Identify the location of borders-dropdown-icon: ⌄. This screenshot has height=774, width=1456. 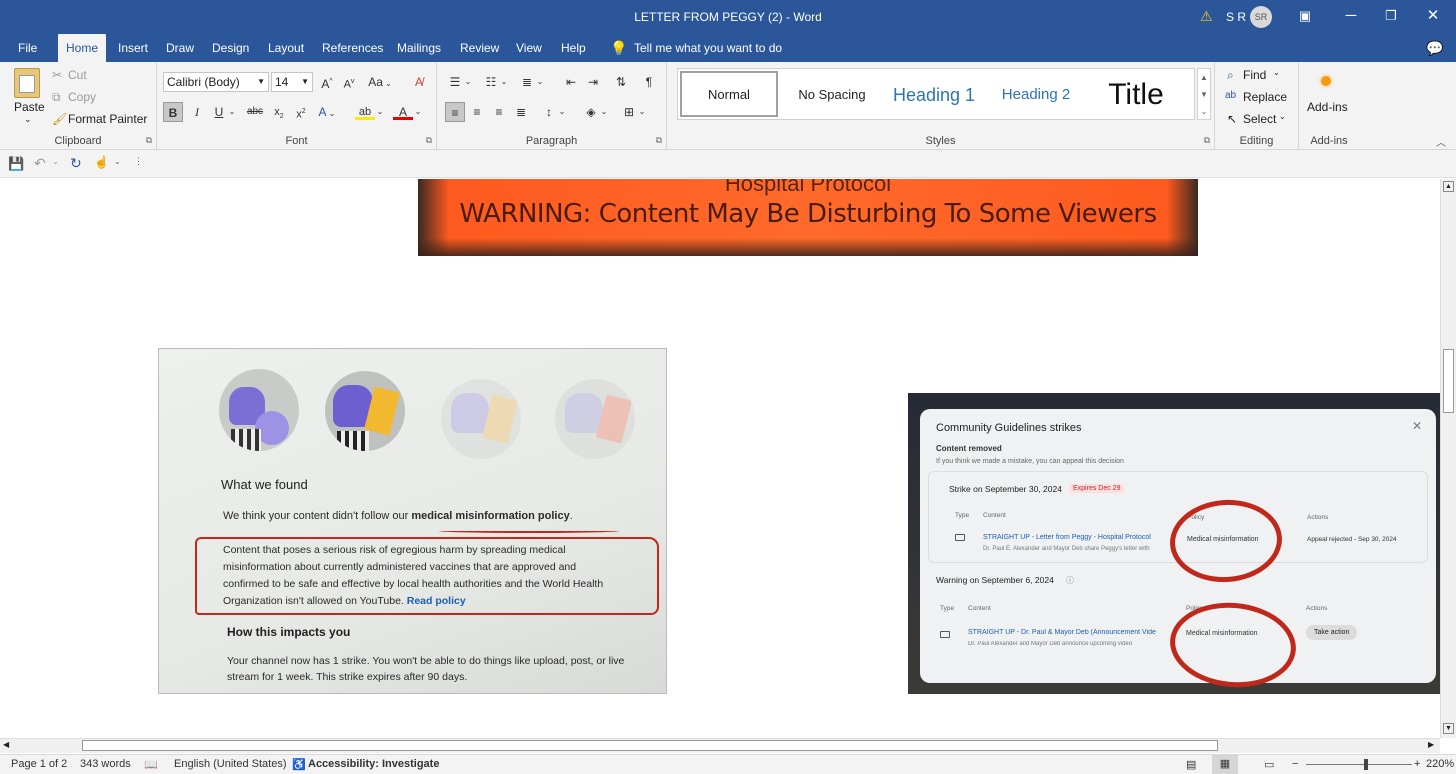
(642, 112).